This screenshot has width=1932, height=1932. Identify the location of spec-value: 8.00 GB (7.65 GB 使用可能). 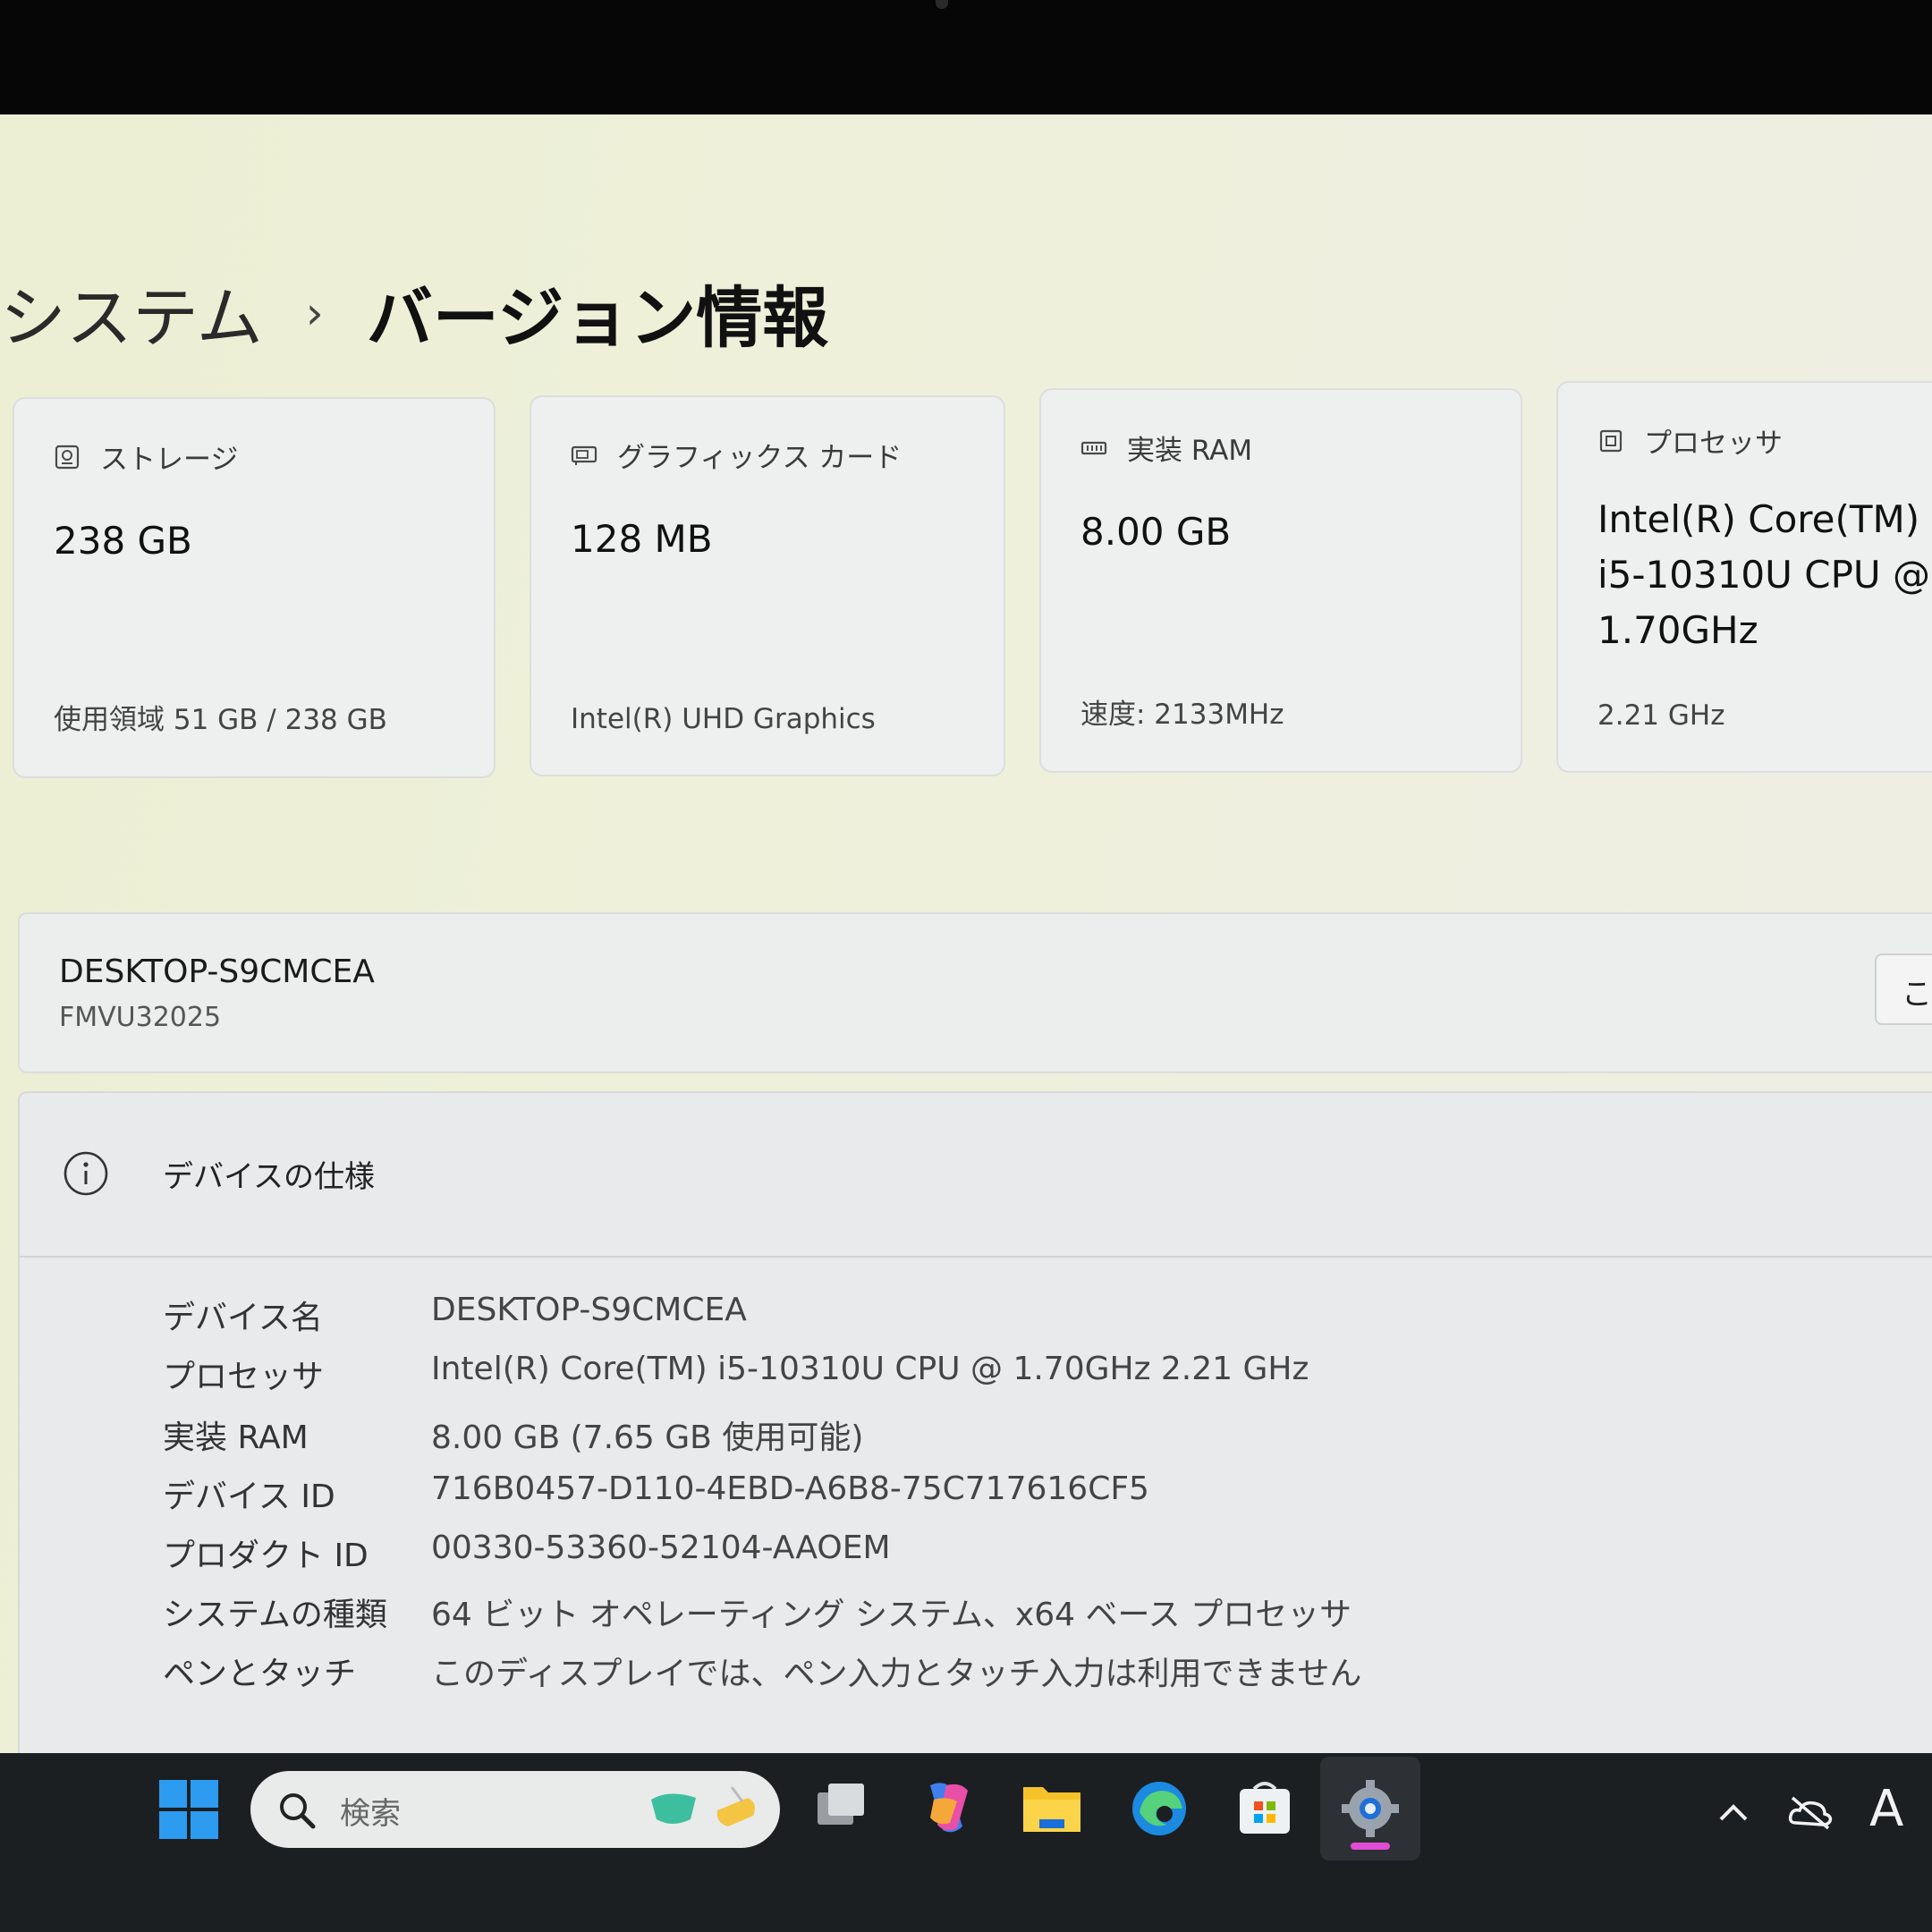
(647, 1437).